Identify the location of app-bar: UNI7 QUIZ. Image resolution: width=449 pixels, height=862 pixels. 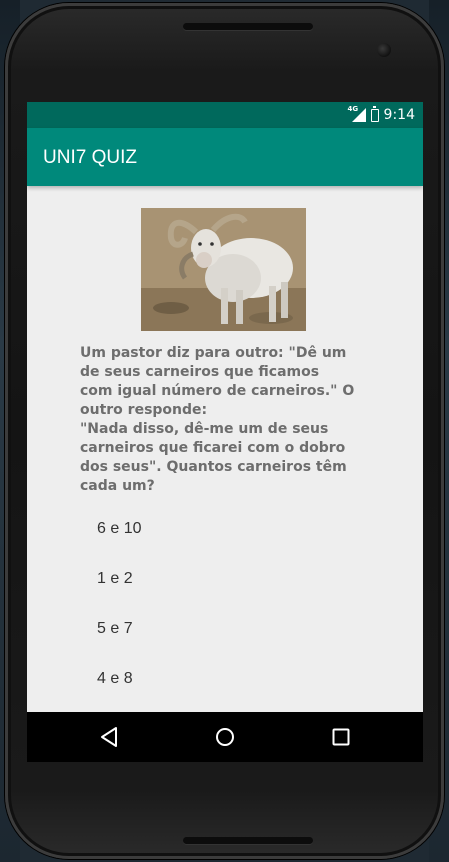
(225, 157).